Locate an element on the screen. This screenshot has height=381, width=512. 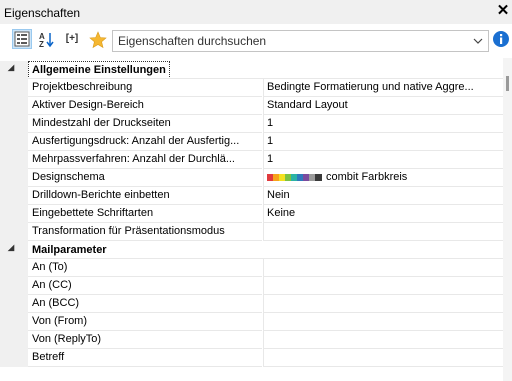
property-row: An (BCC) is located at coordinates (251, 304).